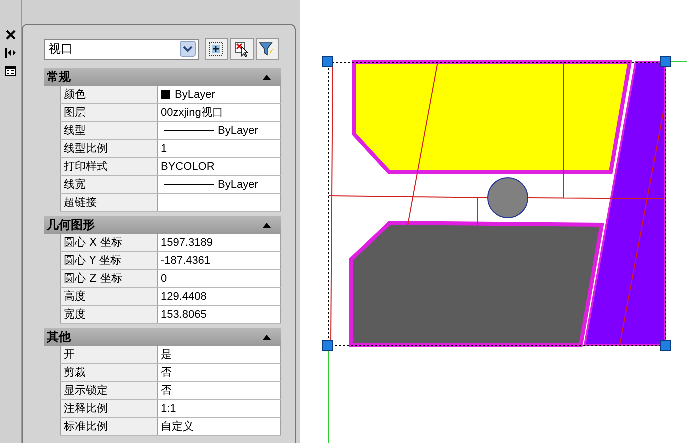  I want to click on category-title: 常规, so click(59, 77).